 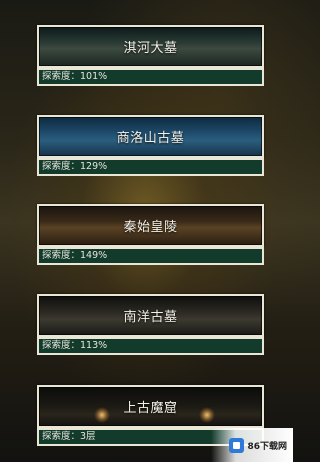 I want to click on level-banner-1: 淇河大墓, so click(x=150, y=46).